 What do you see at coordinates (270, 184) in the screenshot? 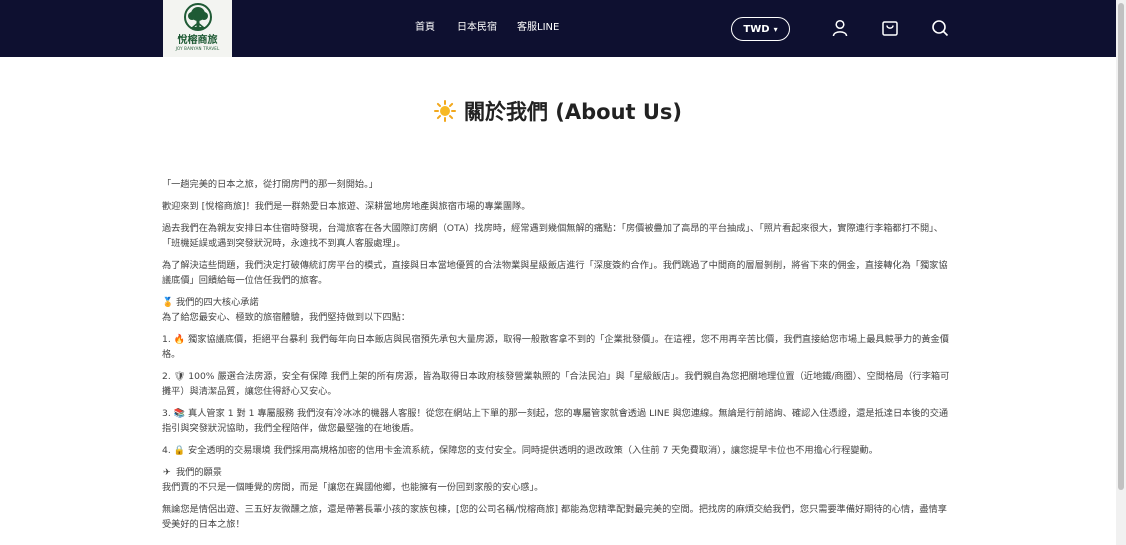
I see `tagline-paragraph: 「一趟完美的日本之旅，從打開房門的那一刻開始。」` at bounding box center [270, 184].